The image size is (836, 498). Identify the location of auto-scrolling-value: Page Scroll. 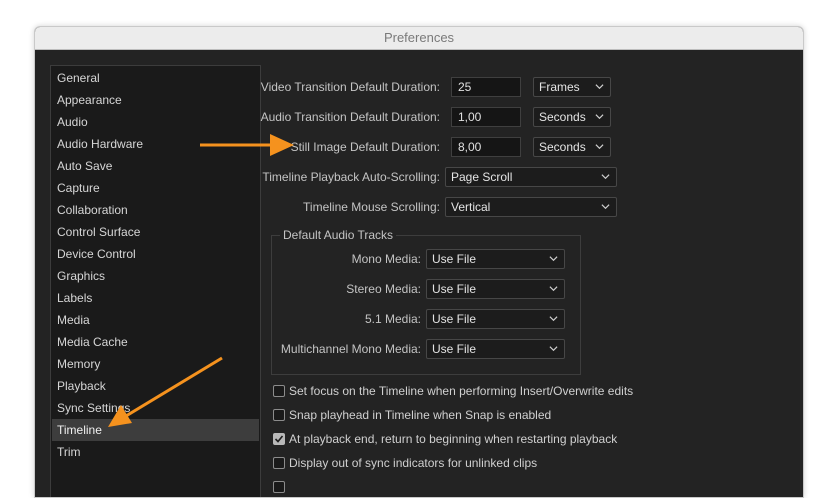
(482, 177).